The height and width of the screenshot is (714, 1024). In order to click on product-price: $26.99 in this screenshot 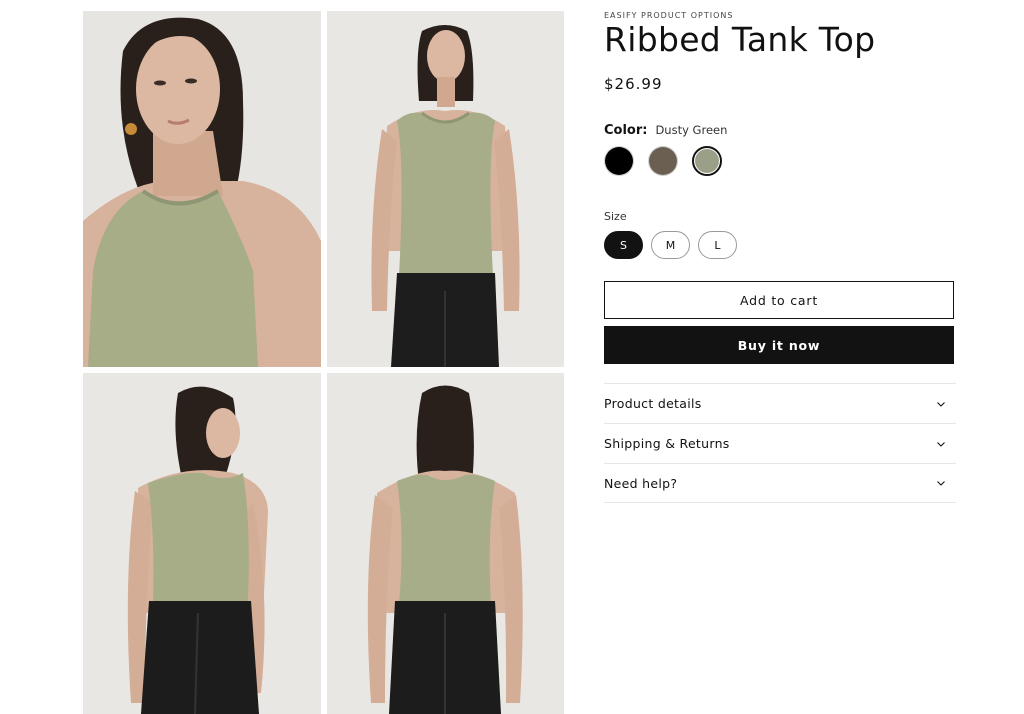, I will do `click(633, 84)`.